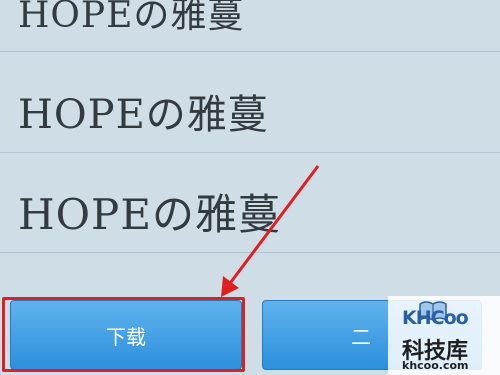 The image size is (500, 375). Describe the element at coordinates (444, 335) in the screenshot. I see `watermark-logo: KHCoo 科技库 khcoo.com` at that location.